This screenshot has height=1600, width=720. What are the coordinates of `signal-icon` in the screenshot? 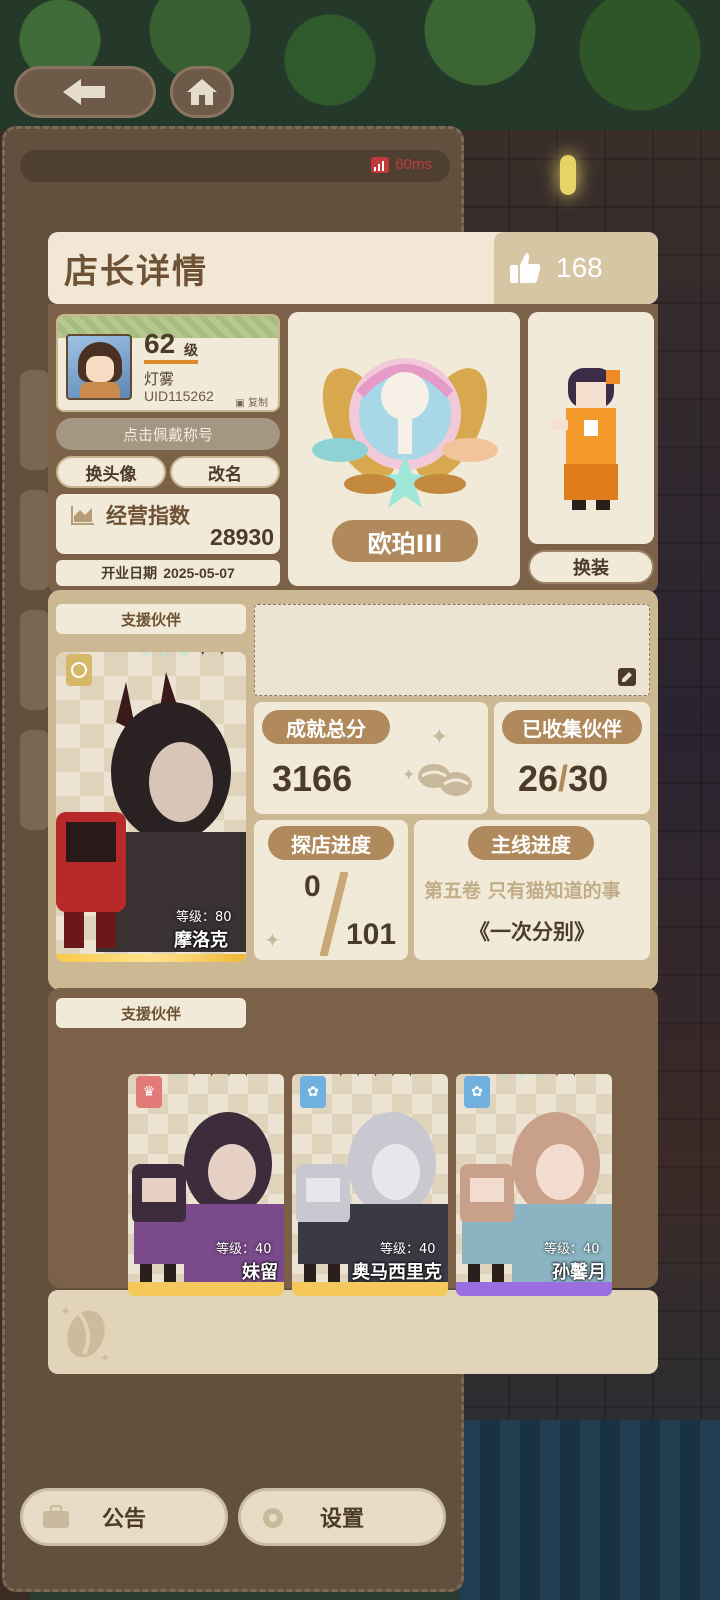 It's located at (380, 164).